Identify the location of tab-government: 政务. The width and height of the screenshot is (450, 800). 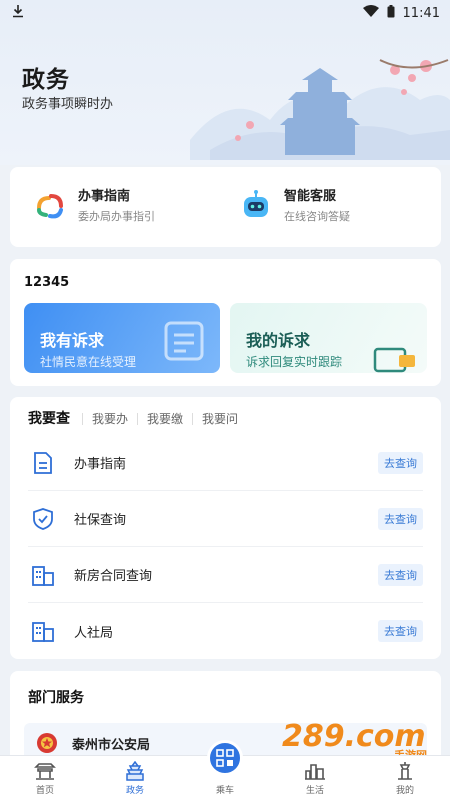
(135, 778).